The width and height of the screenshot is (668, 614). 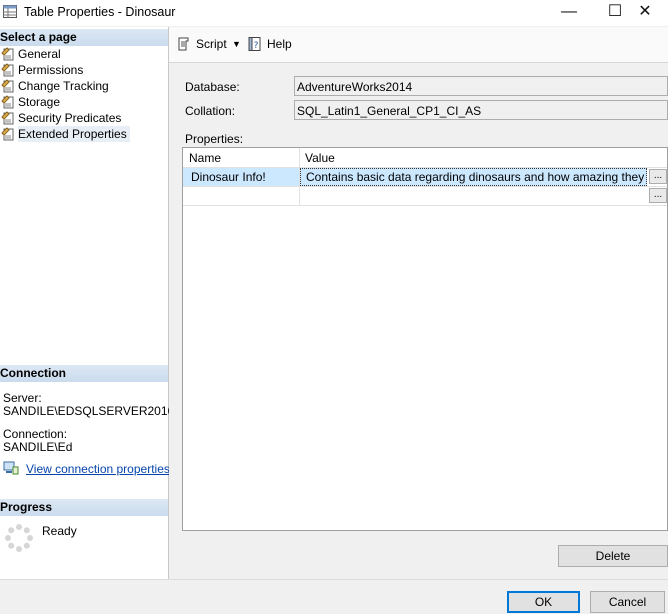 I want to click on help-icon: ?, so click(x=254, y=44).